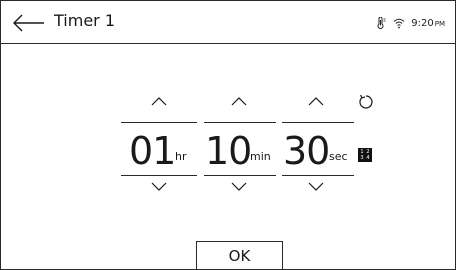 The height and width of the screenshot is (270, 456). I want to click on minutes-value: 10, so click(228, 151).